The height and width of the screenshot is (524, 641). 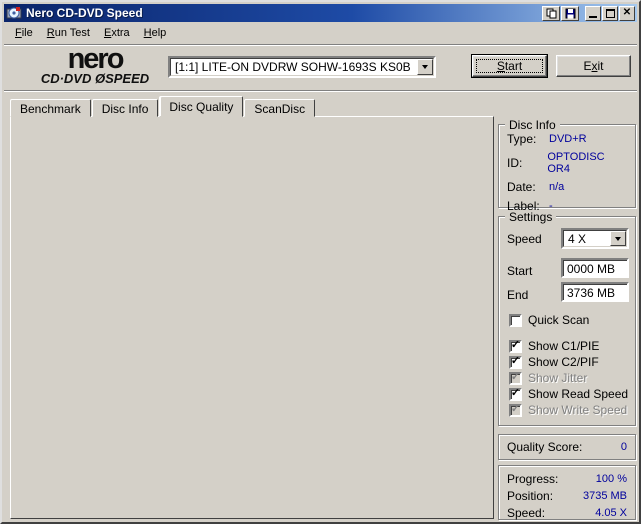 I want to click on progress-value: 100 %, so click(x=611, y=479).